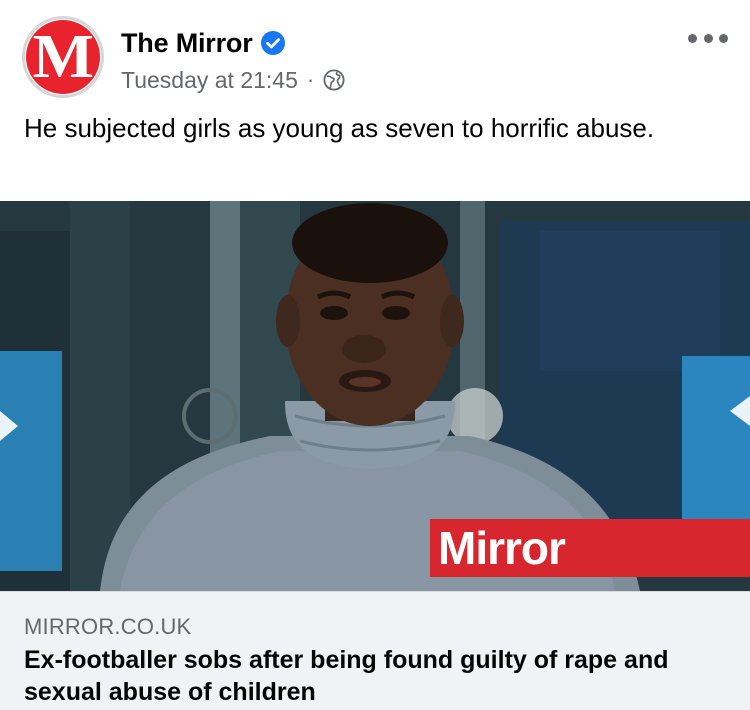 This screenshot has height=710, width=750. I want to click on mirror-logo: M, so click(63, 57).